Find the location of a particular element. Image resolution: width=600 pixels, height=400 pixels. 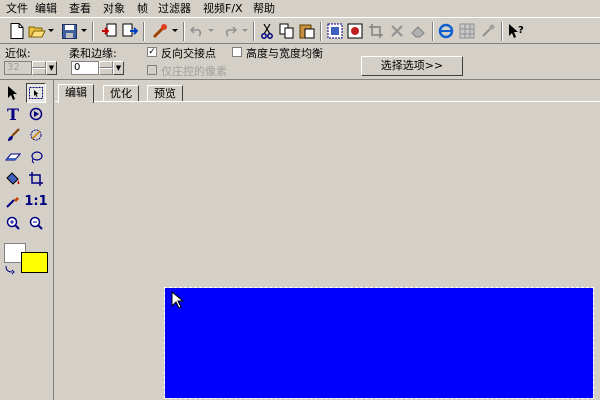

effect-wand-icon is located at coordinates (160, 31).